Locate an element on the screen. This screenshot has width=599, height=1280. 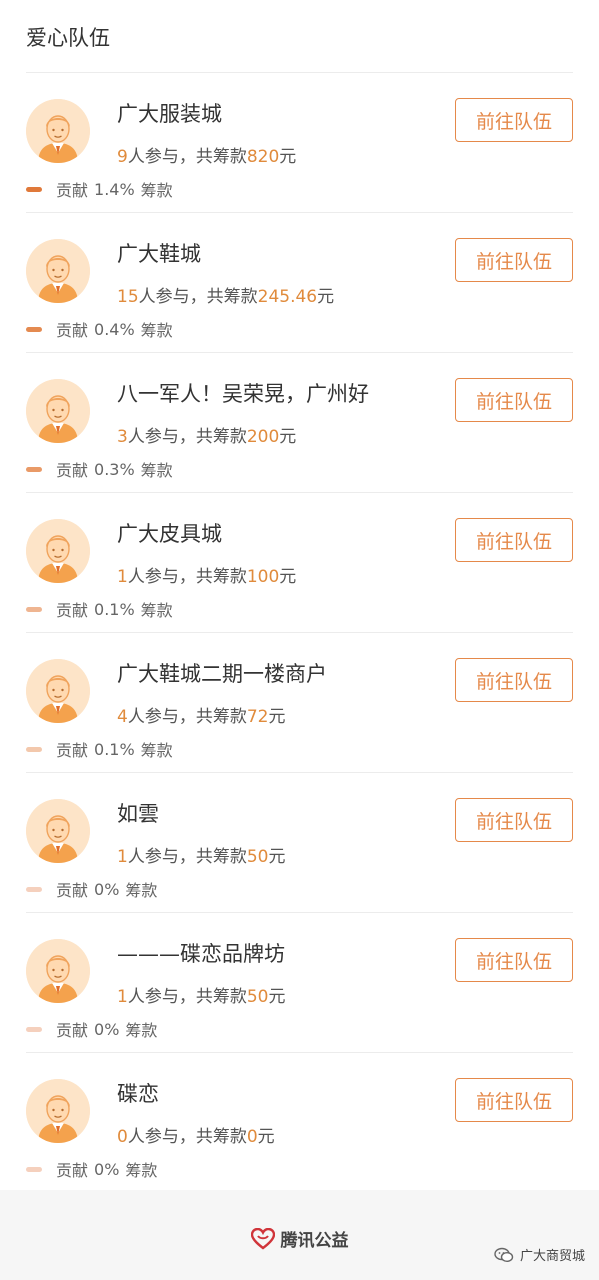
team-stats: 3人参与，共筹款200元 is located at coordinates (206, 434).